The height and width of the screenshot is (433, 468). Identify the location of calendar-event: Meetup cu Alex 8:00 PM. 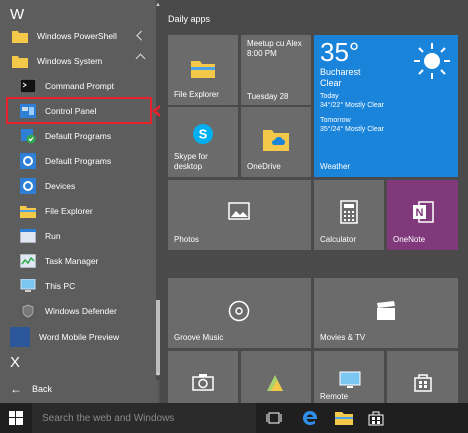
(274, 49).